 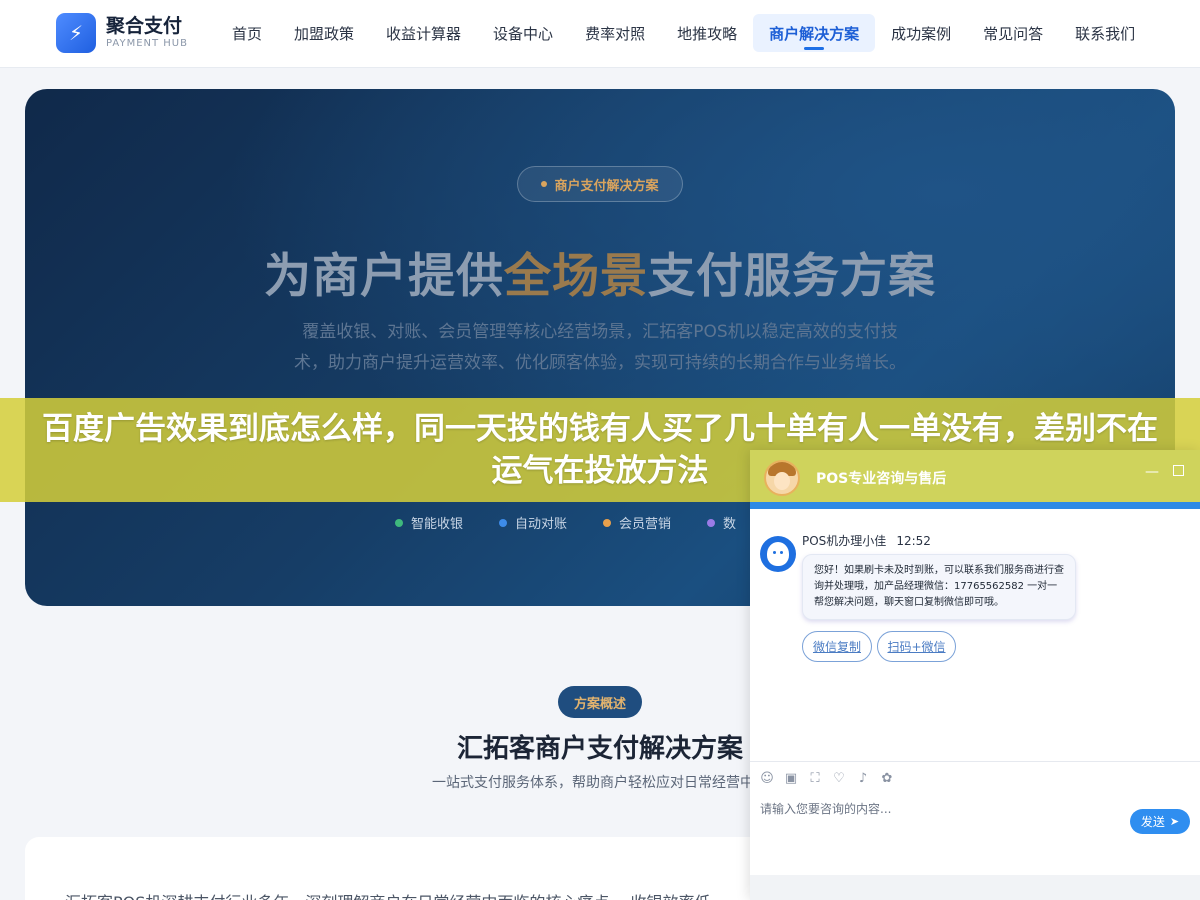 I want to click on nav-item-faq: 常见问答, so click(x=1013, y=33).